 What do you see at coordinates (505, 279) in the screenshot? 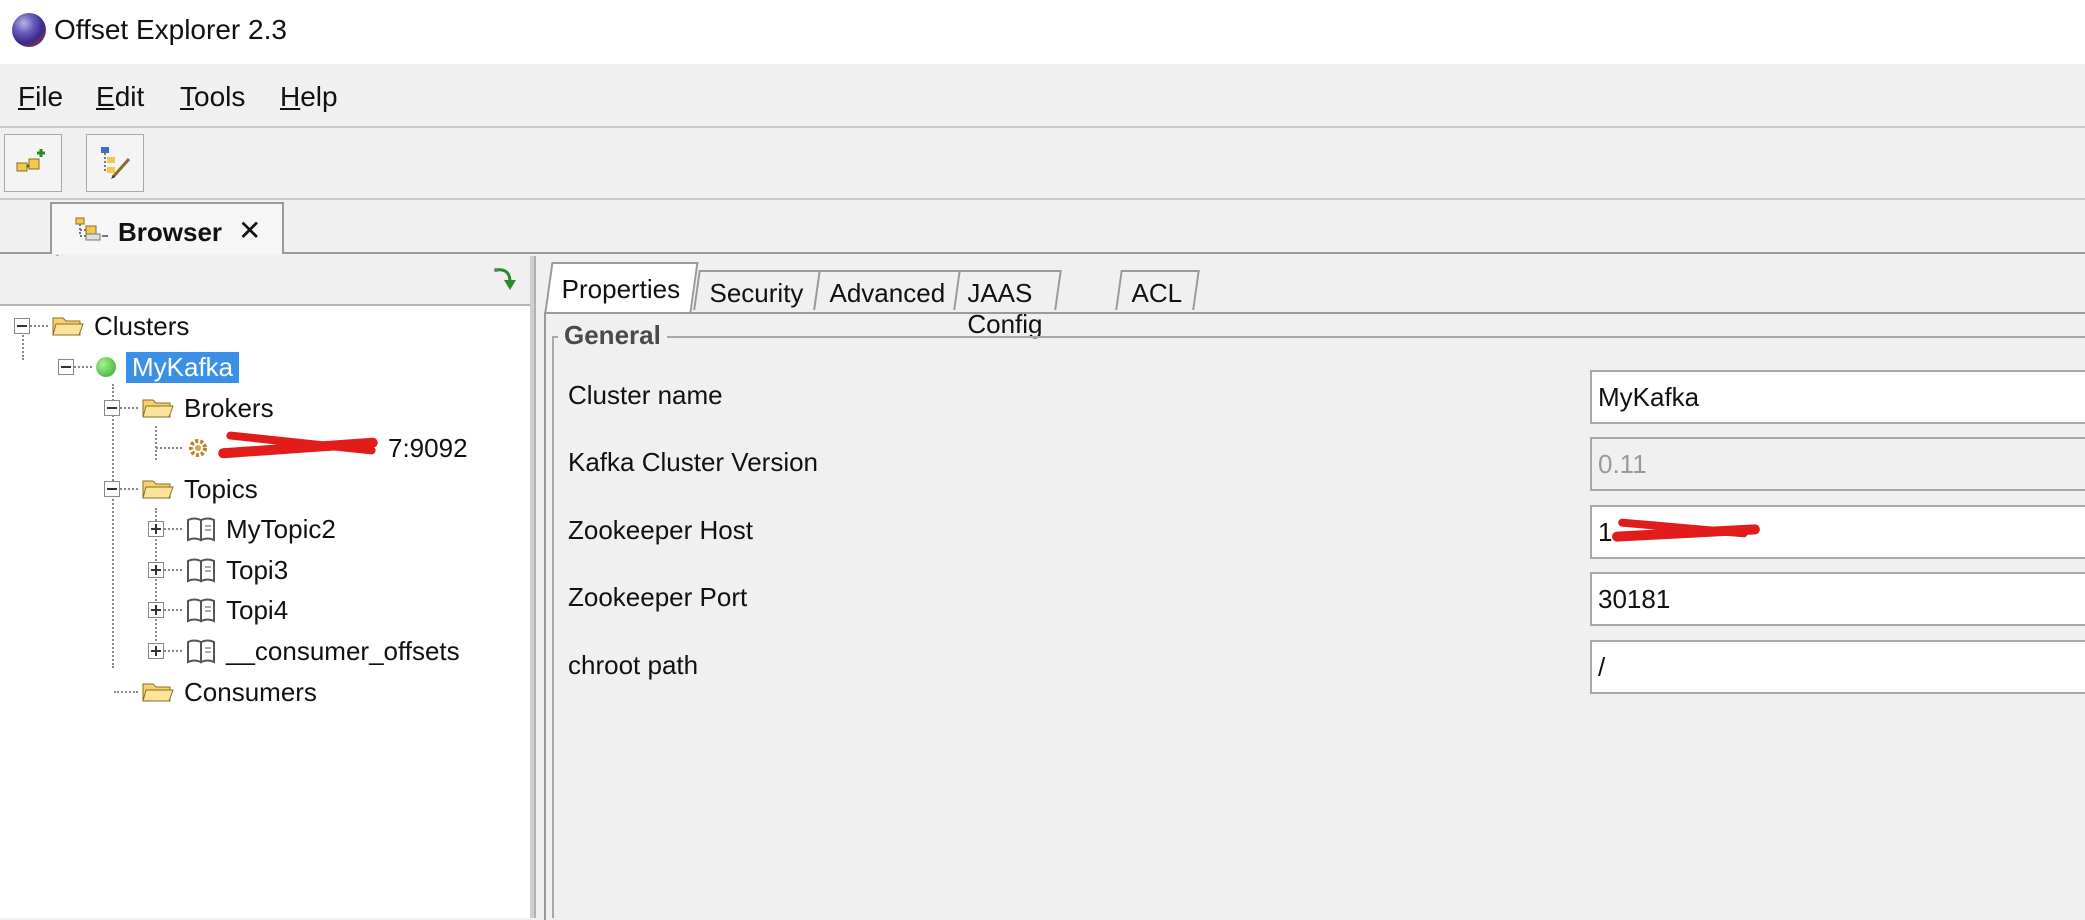
I see `refresh-icon` at bounding box center [505, 279].